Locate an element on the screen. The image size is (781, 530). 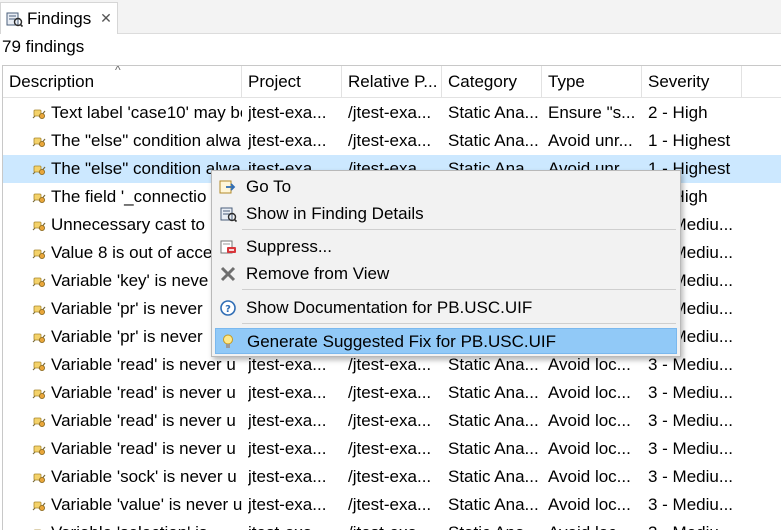
tab-findings-label: Findings is located at coordinates (59, 18).